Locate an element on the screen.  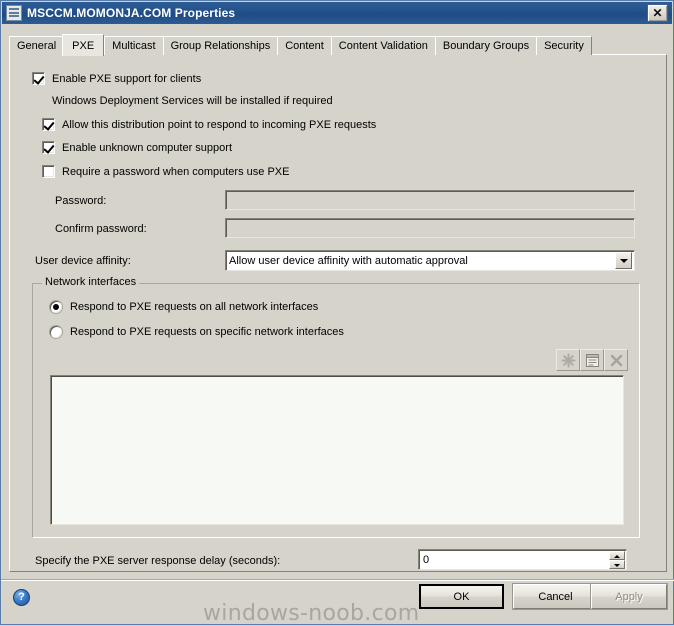
password-label: Password: is located at coordinates (81, 201).